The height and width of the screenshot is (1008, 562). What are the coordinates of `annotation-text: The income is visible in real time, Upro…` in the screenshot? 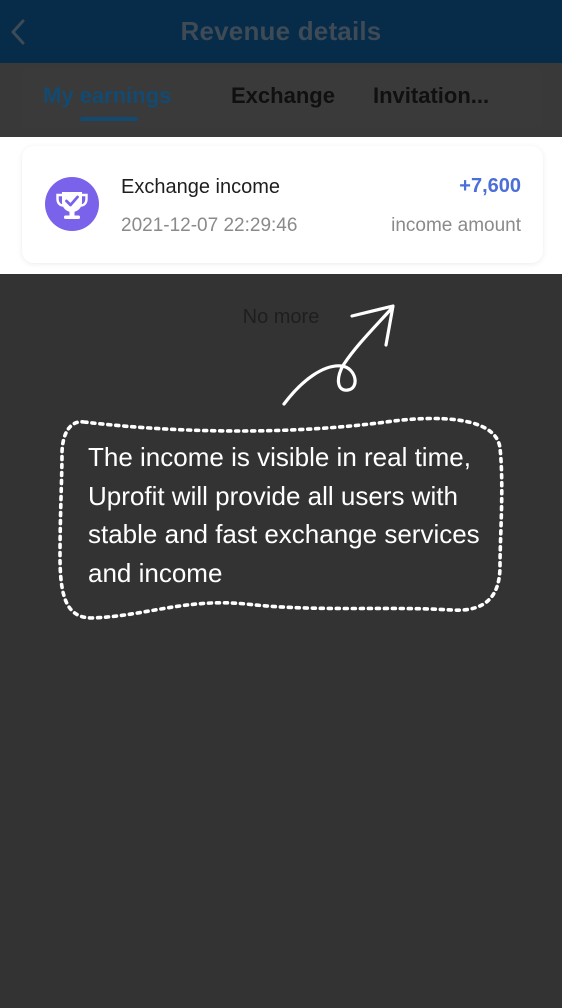 It's located at (284, 515).